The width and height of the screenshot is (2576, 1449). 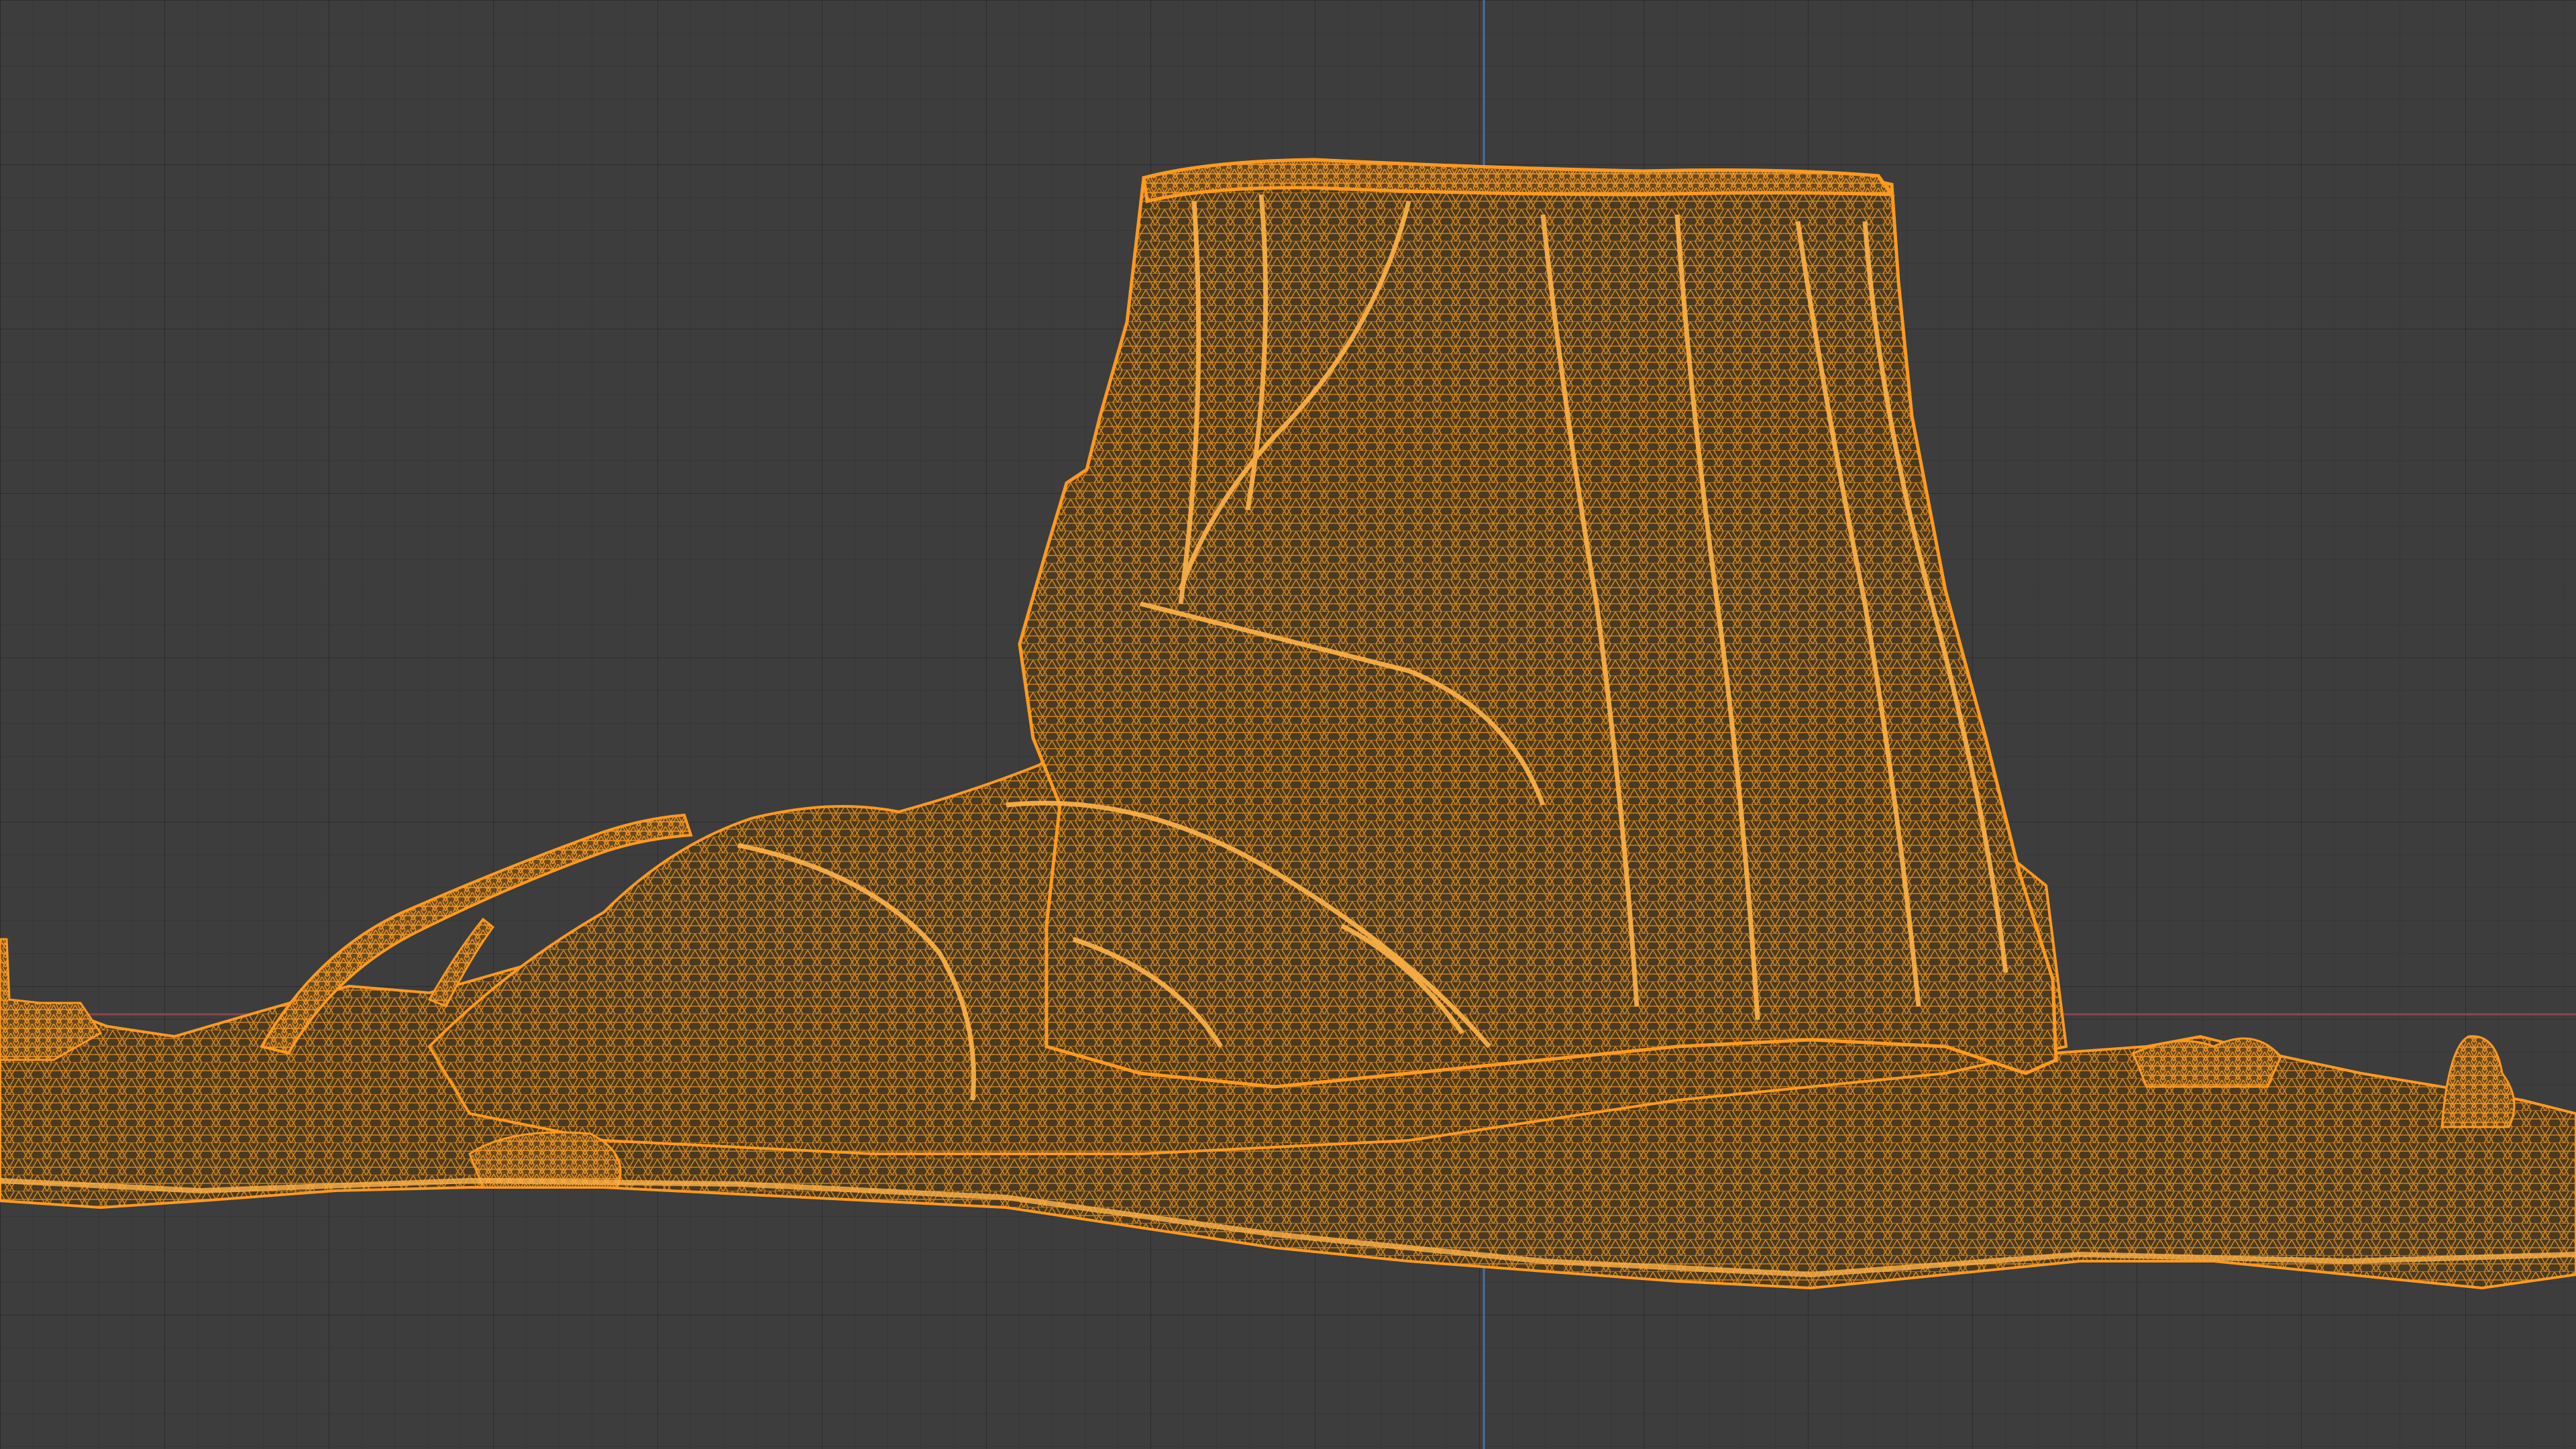 What do you see at coordinates (2478, 1081) in the screenshot?
I see `ground-lump-far-right` at bounding box center [2478, 1081].